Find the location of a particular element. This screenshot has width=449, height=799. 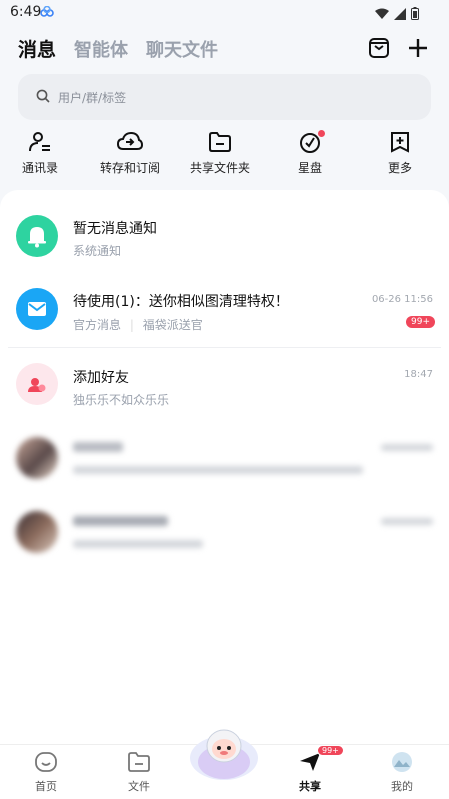

shortcut-more: 更多 is located at coordinates (400, 152).